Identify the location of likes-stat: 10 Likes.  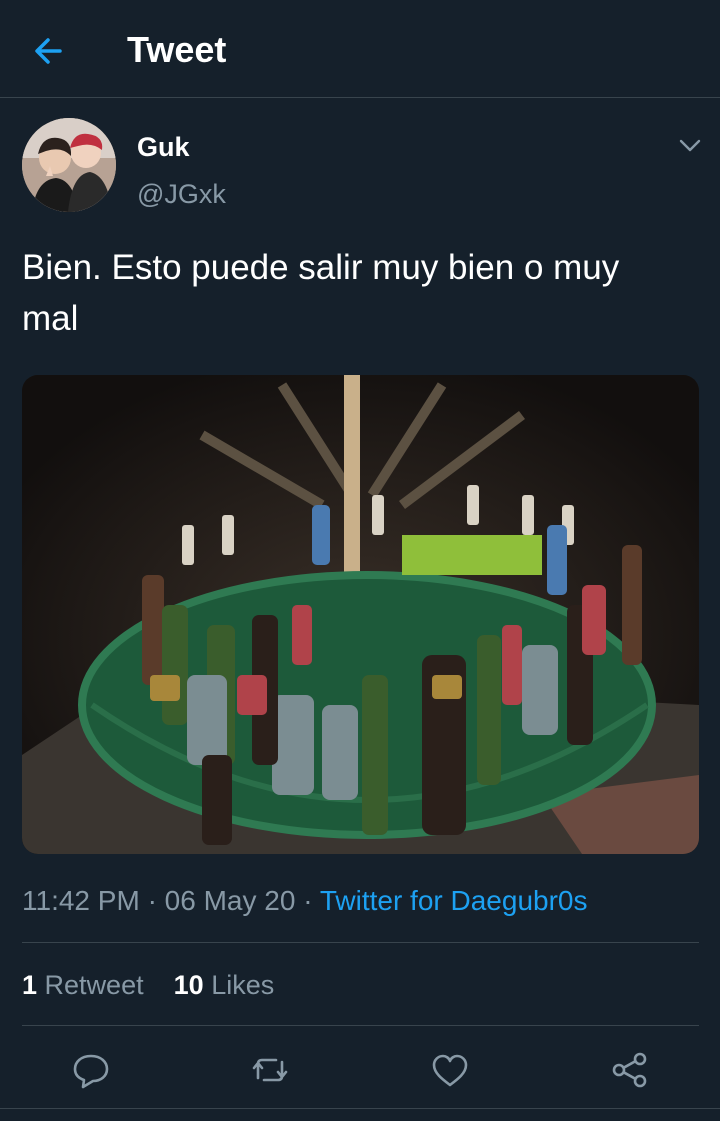
(224, 985).